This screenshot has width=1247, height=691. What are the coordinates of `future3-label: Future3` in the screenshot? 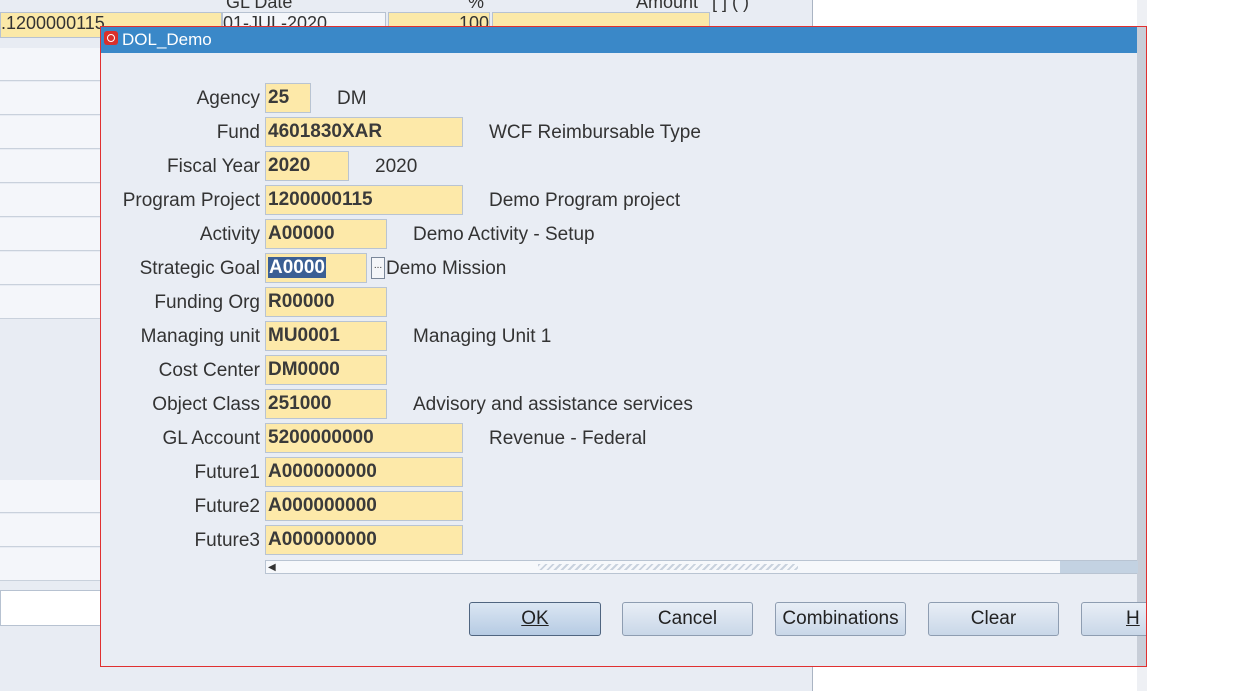 It's located at (227, 540).